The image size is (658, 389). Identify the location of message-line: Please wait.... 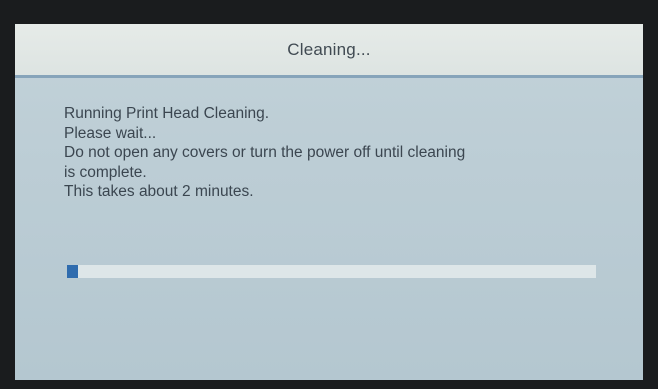
(110, 133).